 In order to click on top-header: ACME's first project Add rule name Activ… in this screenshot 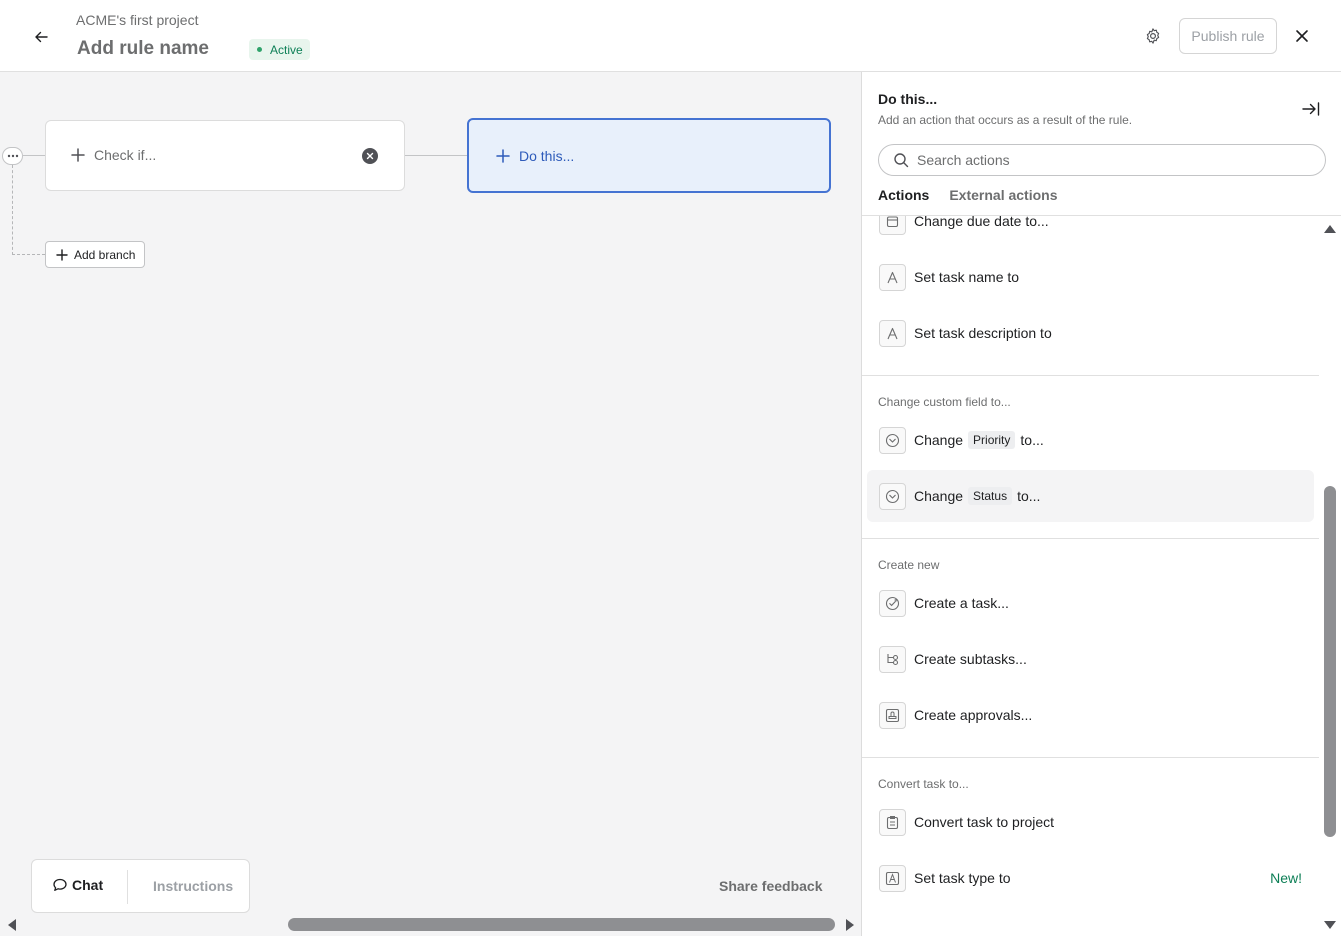, I will do `click(670, 36)`.